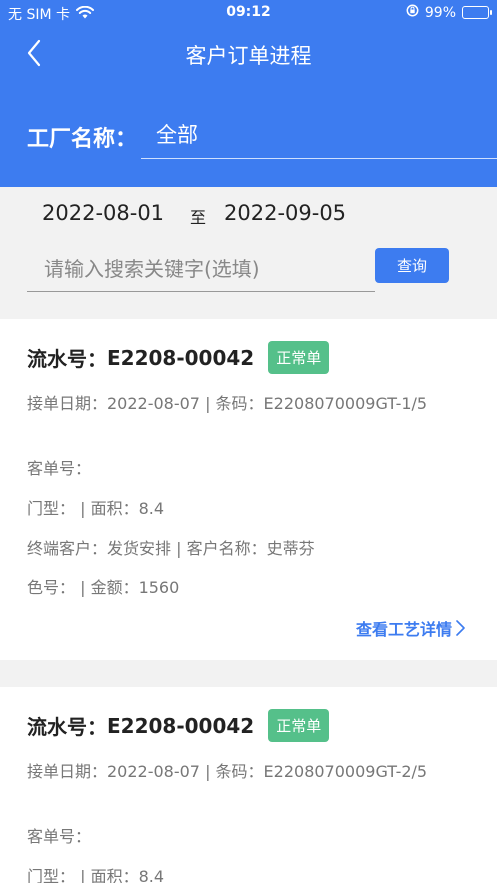 Image resolution: width=497 pixels, height=883 pixels. Describe the element at coordinates (227, 403) in the screenshot. I see `order-date-barcode: 接单日期：2022-08-07 | 条码：E2208070009GT-1/5` at that location.